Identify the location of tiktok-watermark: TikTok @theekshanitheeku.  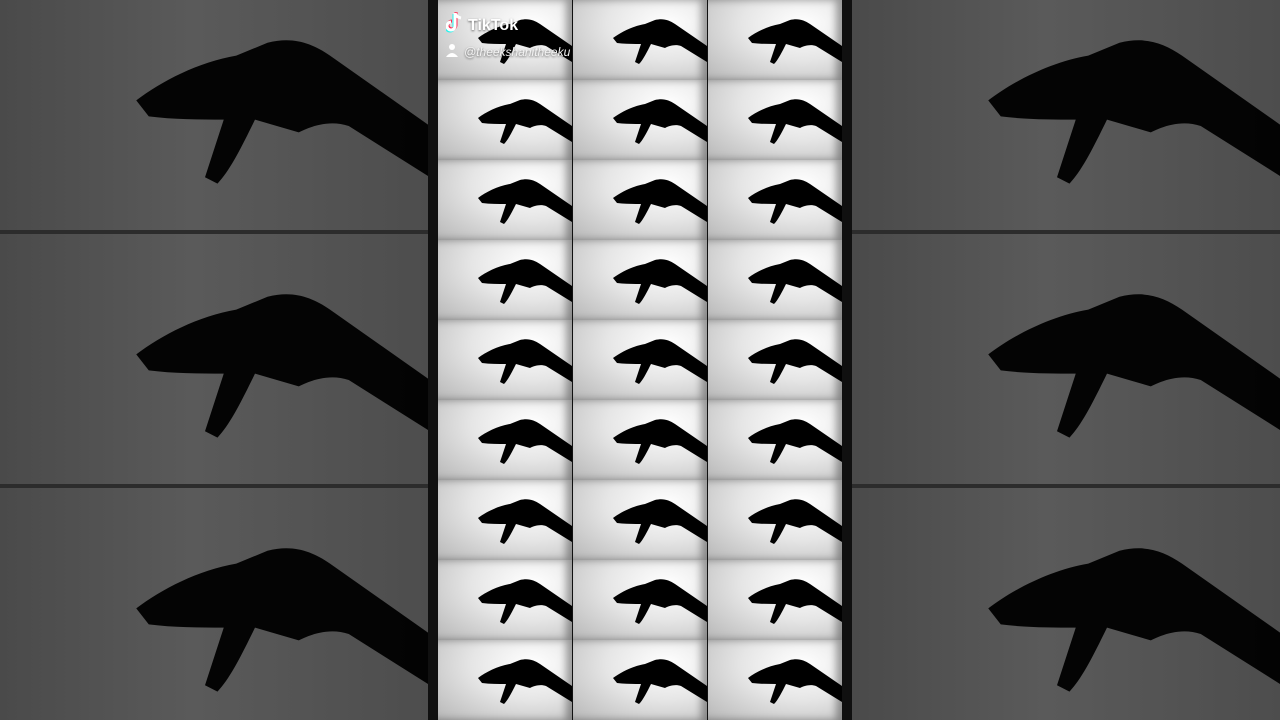
(507, 36).